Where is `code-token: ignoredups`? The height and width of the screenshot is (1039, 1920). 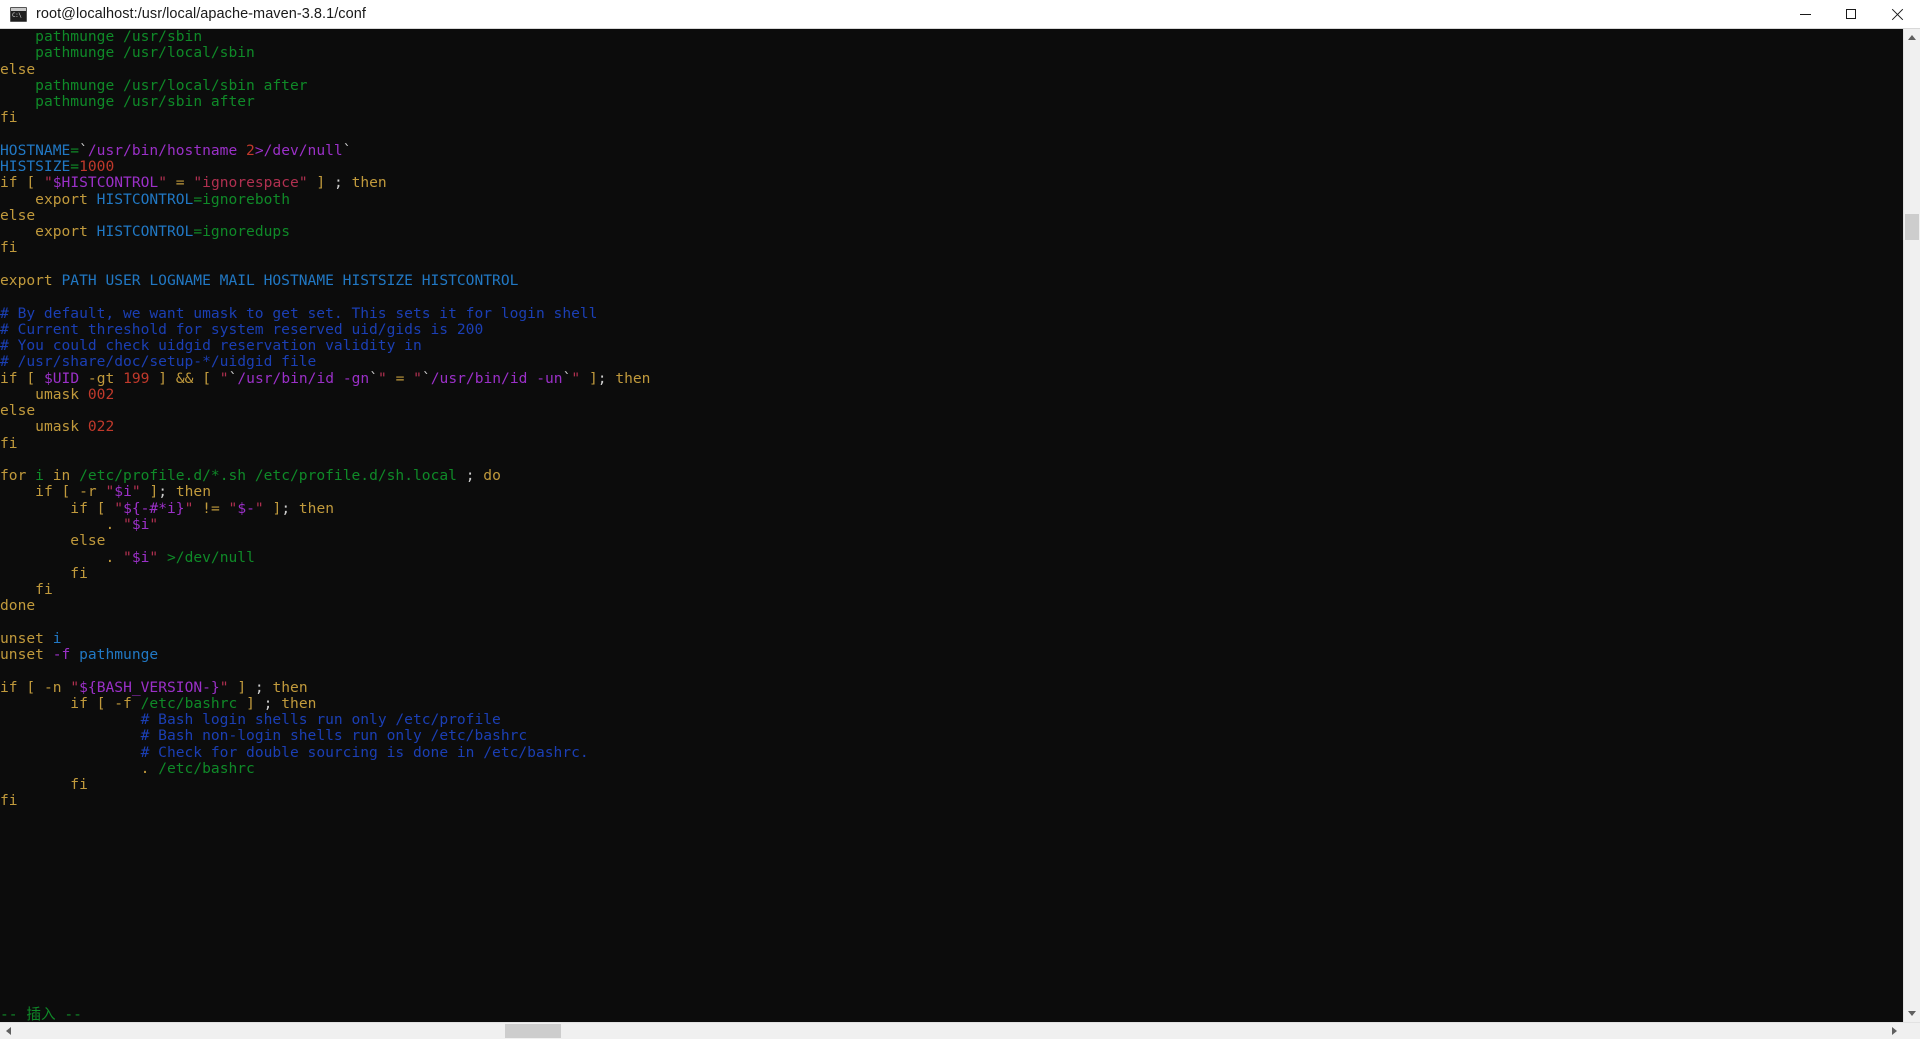
code-token: ignoredups is located at coordinates (246, 232).